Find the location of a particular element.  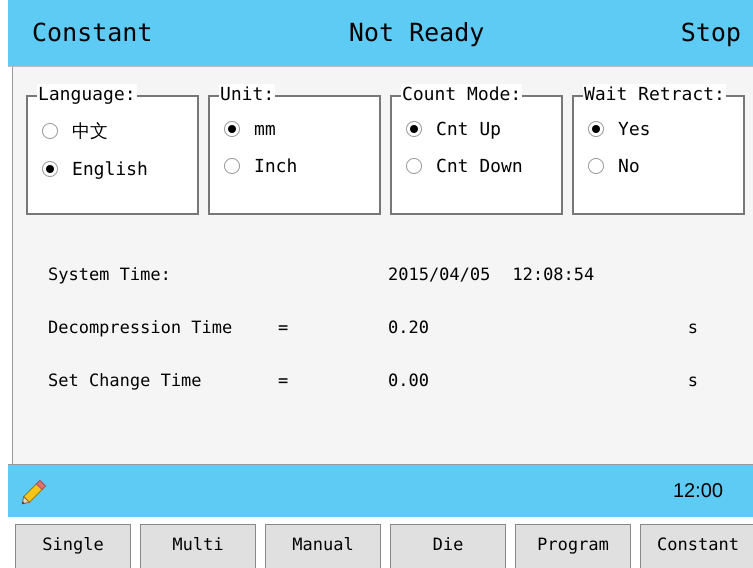

radio-option: Inch is located at coordinates (301, 166).